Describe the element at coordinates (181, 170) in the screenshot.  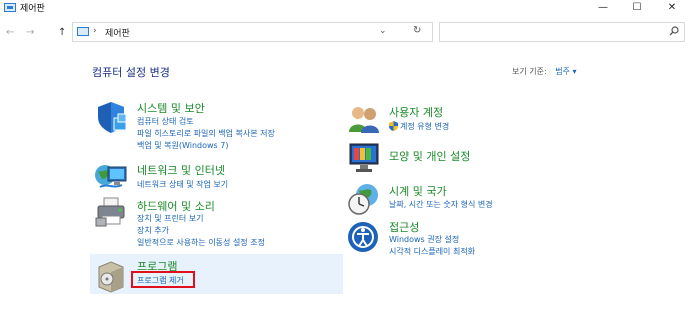
I see `category-network-internet: 네트워크 및 인터넷` at that location.